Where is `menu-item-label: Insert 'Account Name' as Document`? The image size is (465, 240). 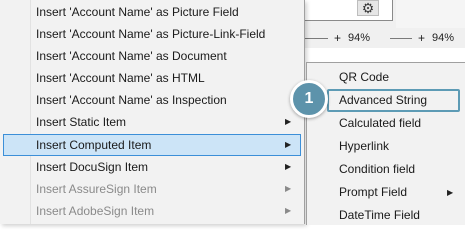 menu-item-label: Insert 'Account Name' as Document is located at coordinates (131, 56).